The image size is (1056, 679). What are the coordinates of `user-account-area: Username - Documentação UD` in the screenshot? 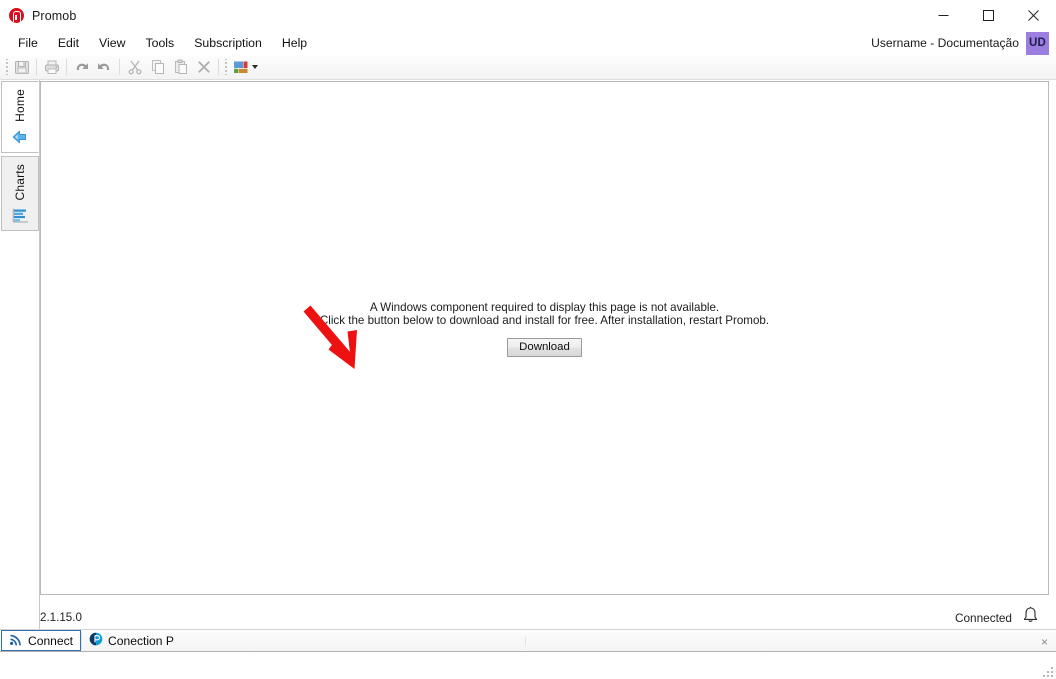 It's located at (960, 43).